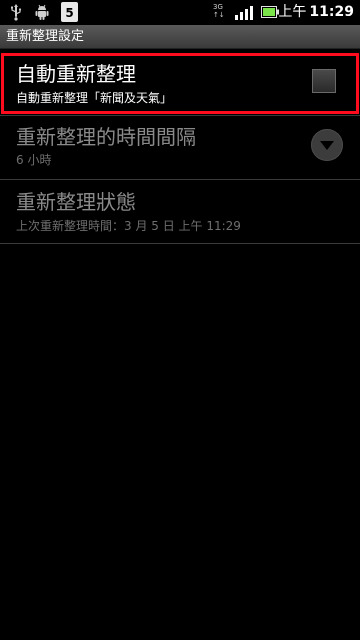  What do you see at coordinates (180, 12) in the screenshot?
I see `status-bar: 5 3G ↑↓ 上午 11:29` at bounding box center [180, 12].